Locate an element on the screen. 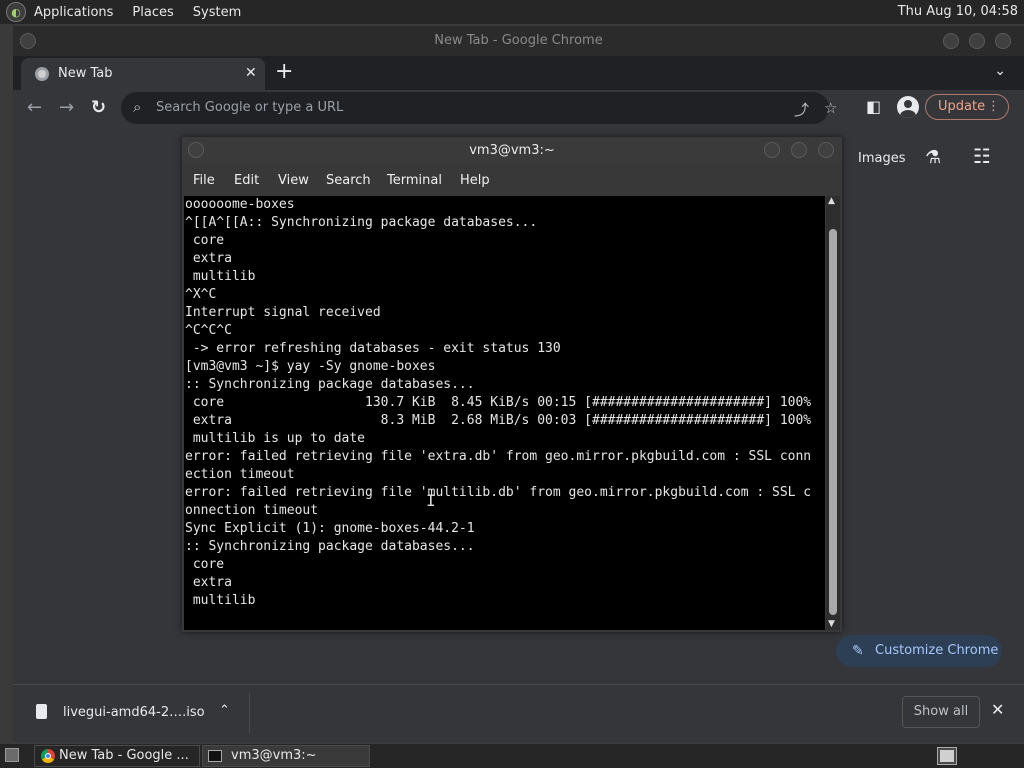 The height and width of the screenshot is (768, 1024). taskbar-item-terminal: vm3@vm3:~ is located at coordinates (286, 756).